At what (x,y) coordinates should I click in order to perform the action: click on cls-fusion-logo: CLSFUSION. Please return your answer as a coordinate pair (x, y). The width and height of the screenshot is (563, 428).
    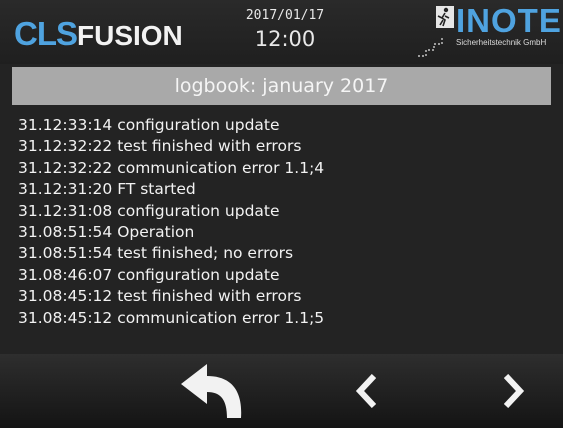
    Looking at the image, I should click on (98, 35).